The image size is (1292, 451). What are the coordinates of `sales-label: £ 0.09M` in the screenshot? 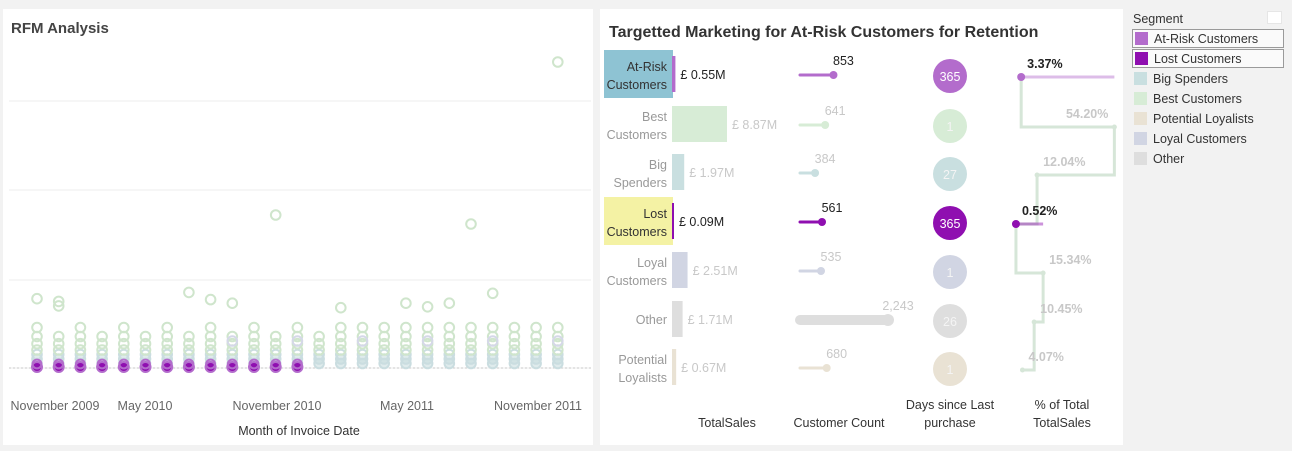 It's located at (701, 222).